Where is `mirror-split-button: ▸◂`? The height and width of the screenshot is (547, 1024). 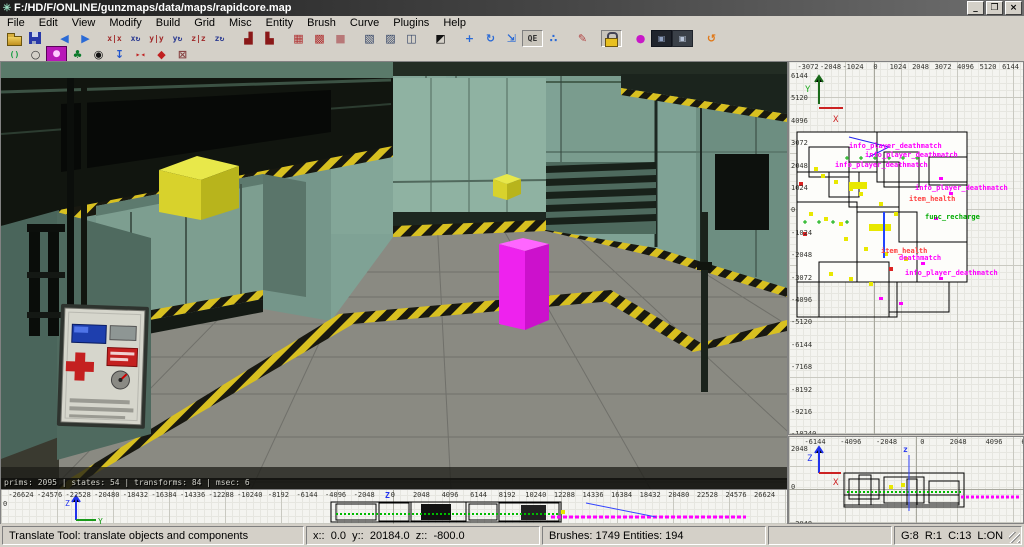 mirror-split-button: ▸◂ is located at coordinates (140, 54).